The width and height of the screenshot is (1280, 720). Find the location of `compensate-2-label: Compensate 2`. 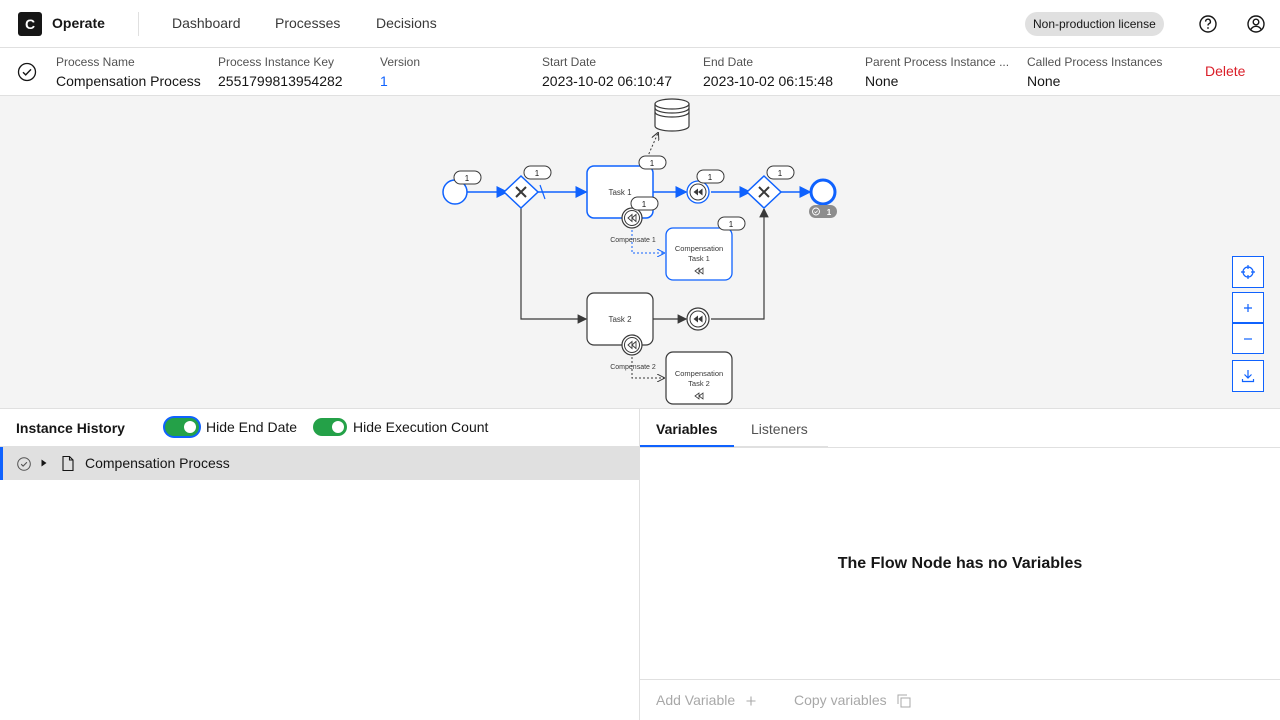

compensate-2-label: Compensate 2 is located at coordinates (633, 367).